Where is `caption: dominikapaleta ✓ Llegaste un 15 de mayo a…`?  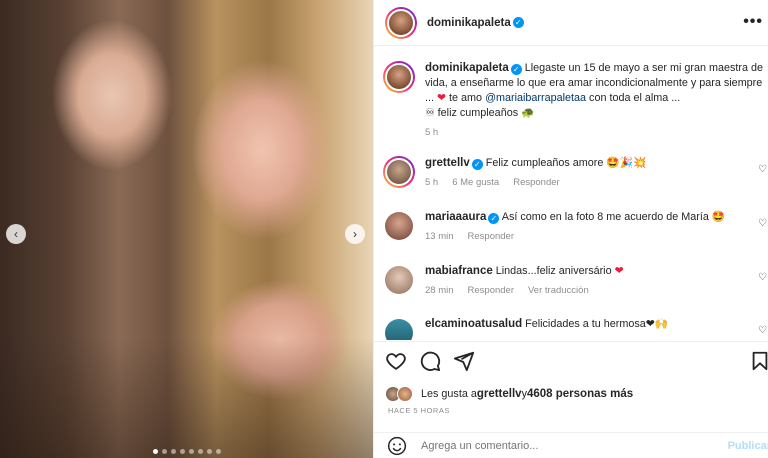
caption: dominikapaleta ✓ Llegaste un 15 de mayo a… is located at coordinates (574, 100).